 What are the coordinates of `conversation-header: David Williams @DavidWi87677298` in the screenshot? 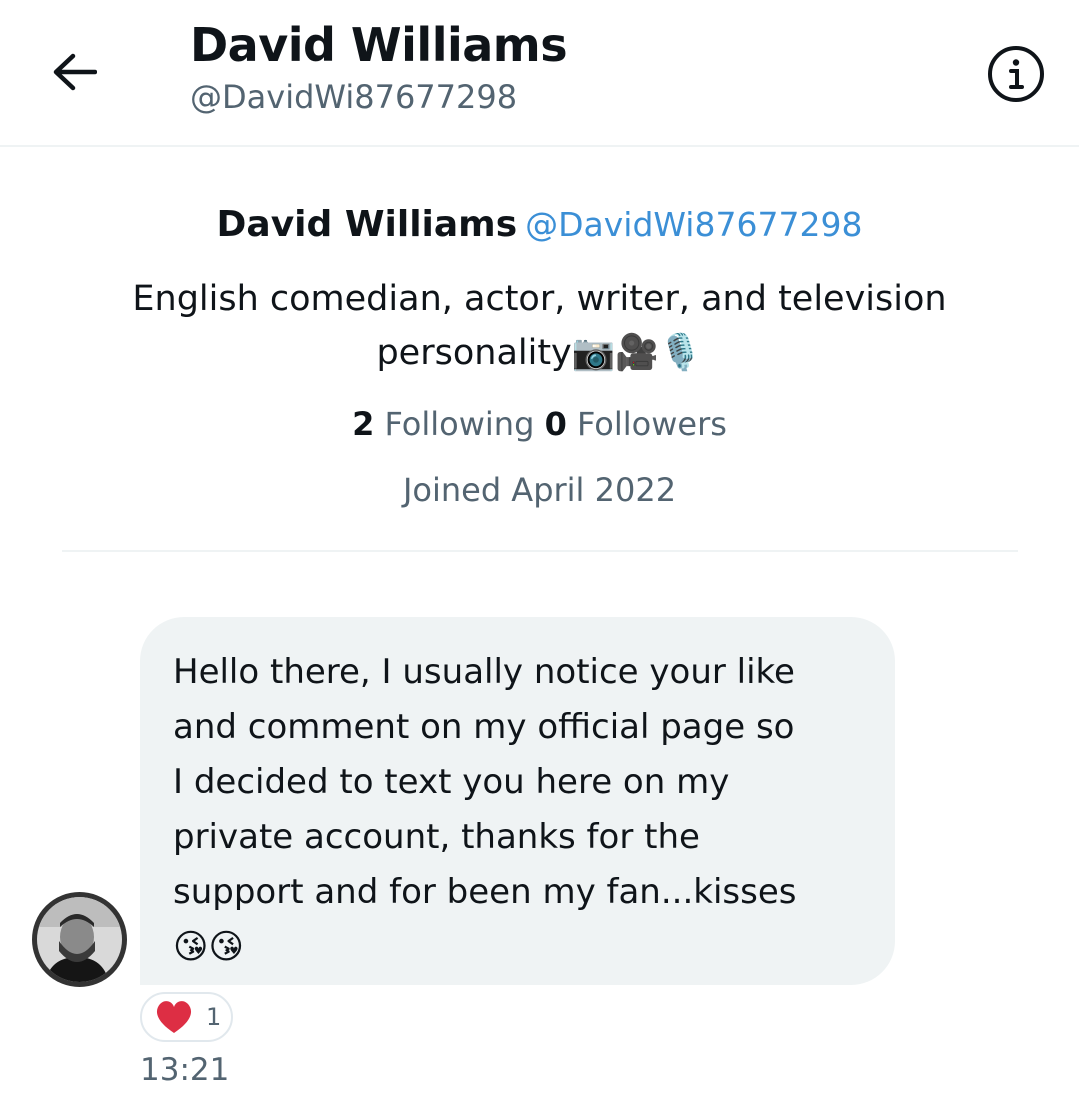 It's located at (539, 73).